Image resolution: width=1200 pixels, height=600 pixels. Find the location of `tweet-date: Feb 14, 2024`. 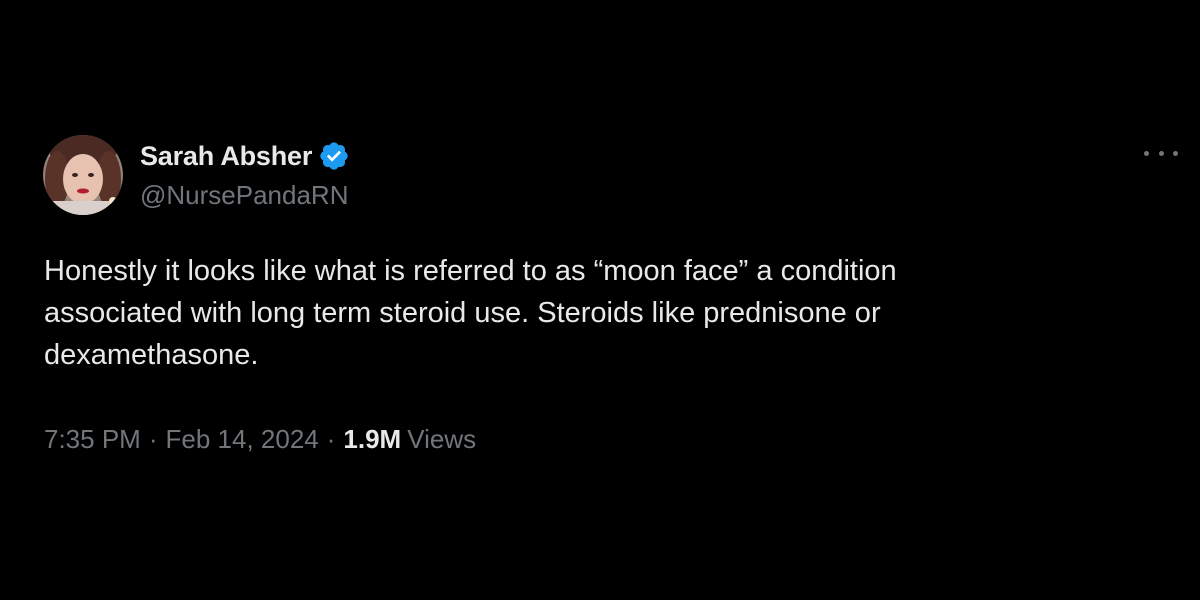

tweet-date: Feb 14, 2024 is located at coordinates (242, 439).